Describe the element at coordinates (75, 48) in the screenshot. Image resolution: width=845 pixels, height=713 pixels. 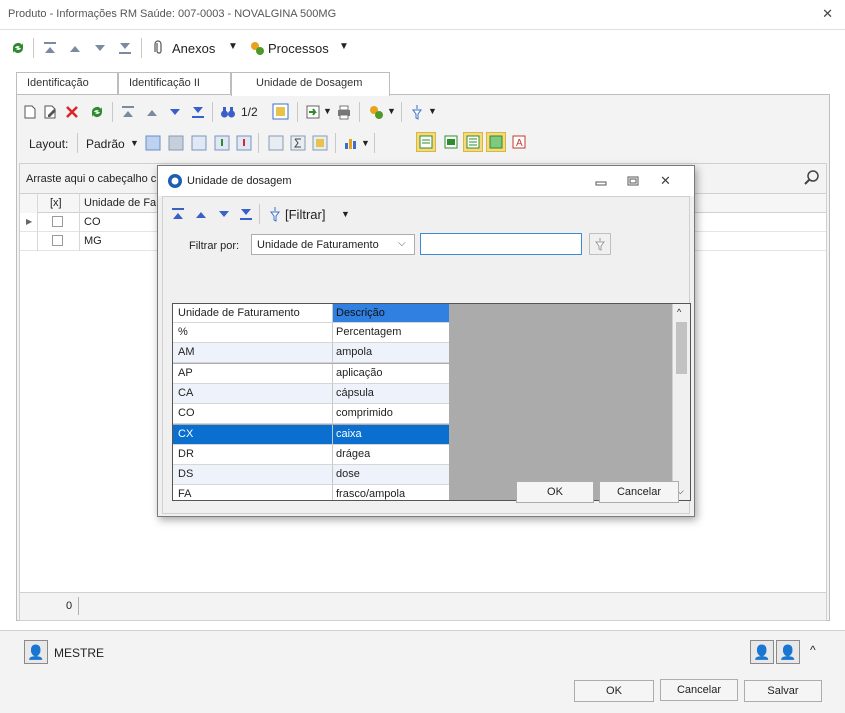
I see `previous-record-icon` at that location.